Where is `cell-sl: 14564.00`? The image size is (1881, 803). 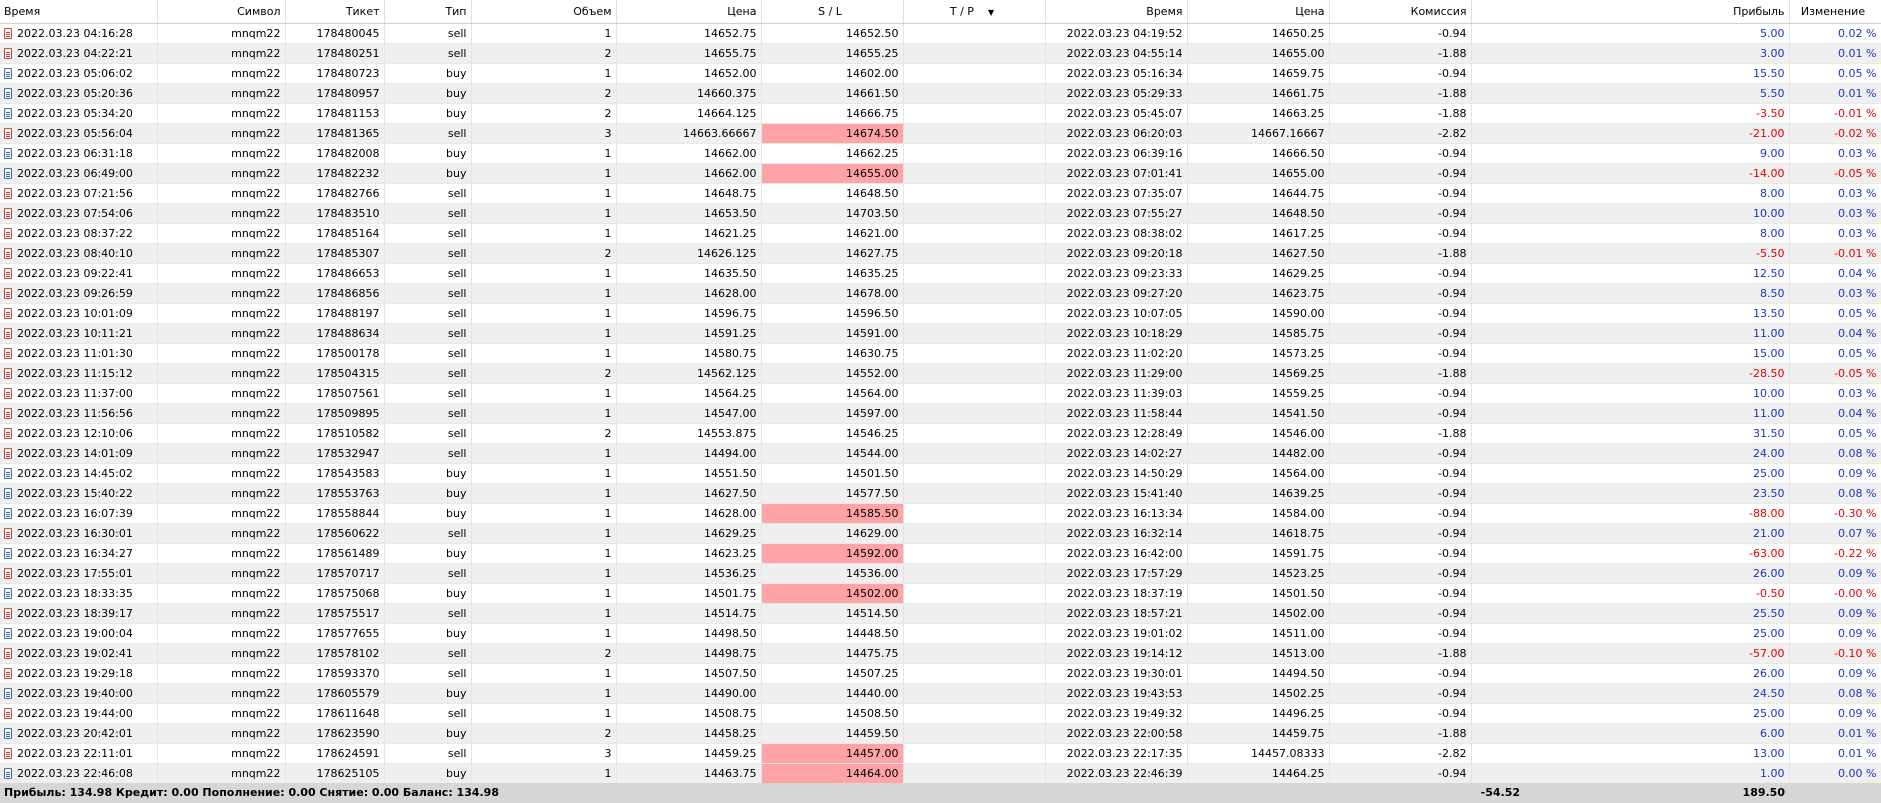
cell-sl: 14564.00 is located at coordinates (832, 393).